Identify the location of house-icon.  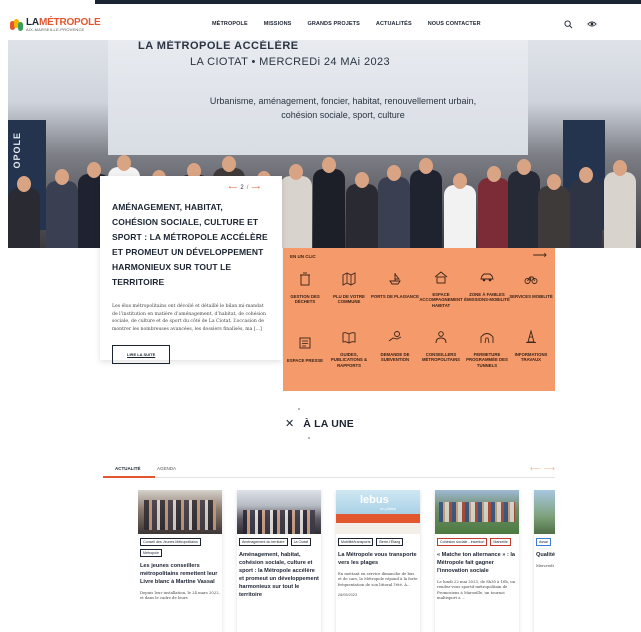
(441, 277).